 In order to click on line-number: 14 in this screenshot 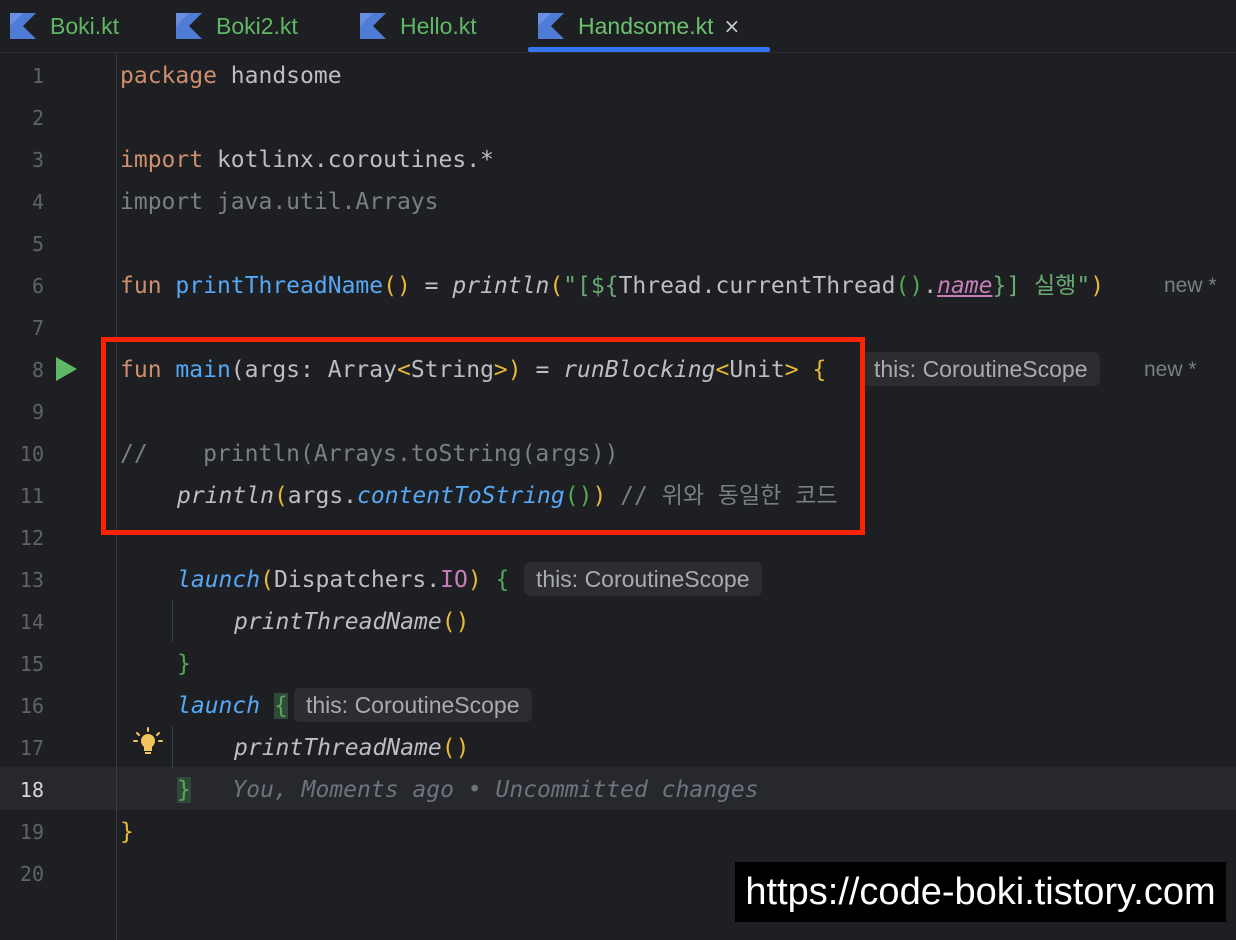, I will do `click(31, 622)`.